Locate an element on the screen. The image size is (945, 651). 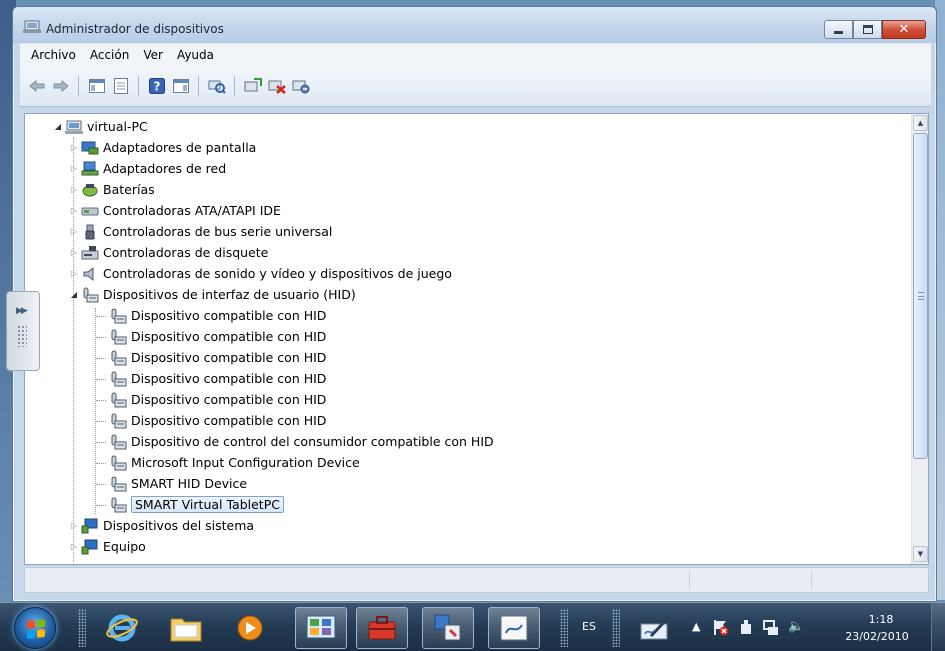
category-label: Dispositivos del sistema is located at coordinates (179, 525).